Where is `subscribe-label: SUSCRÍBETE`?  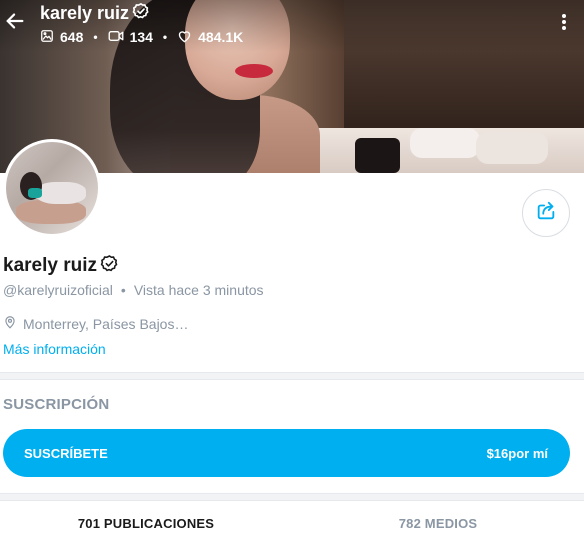
subscribe-label: SUSCRÍBETE is located at coordinates (66, 453).